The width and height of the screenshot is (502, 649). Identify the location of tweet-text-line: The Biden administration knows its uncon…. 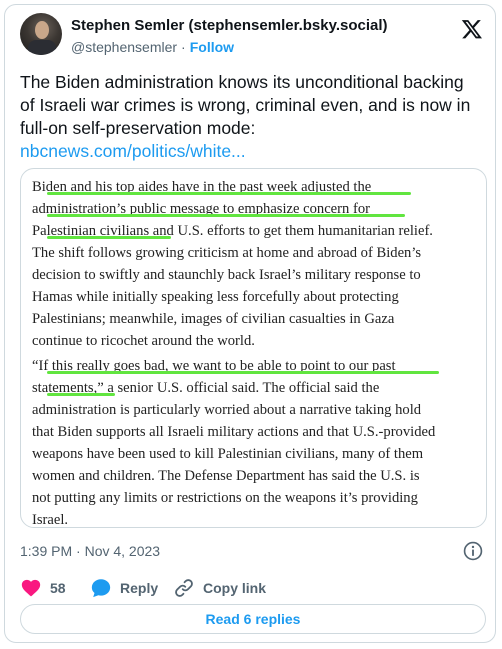
(242, 82).